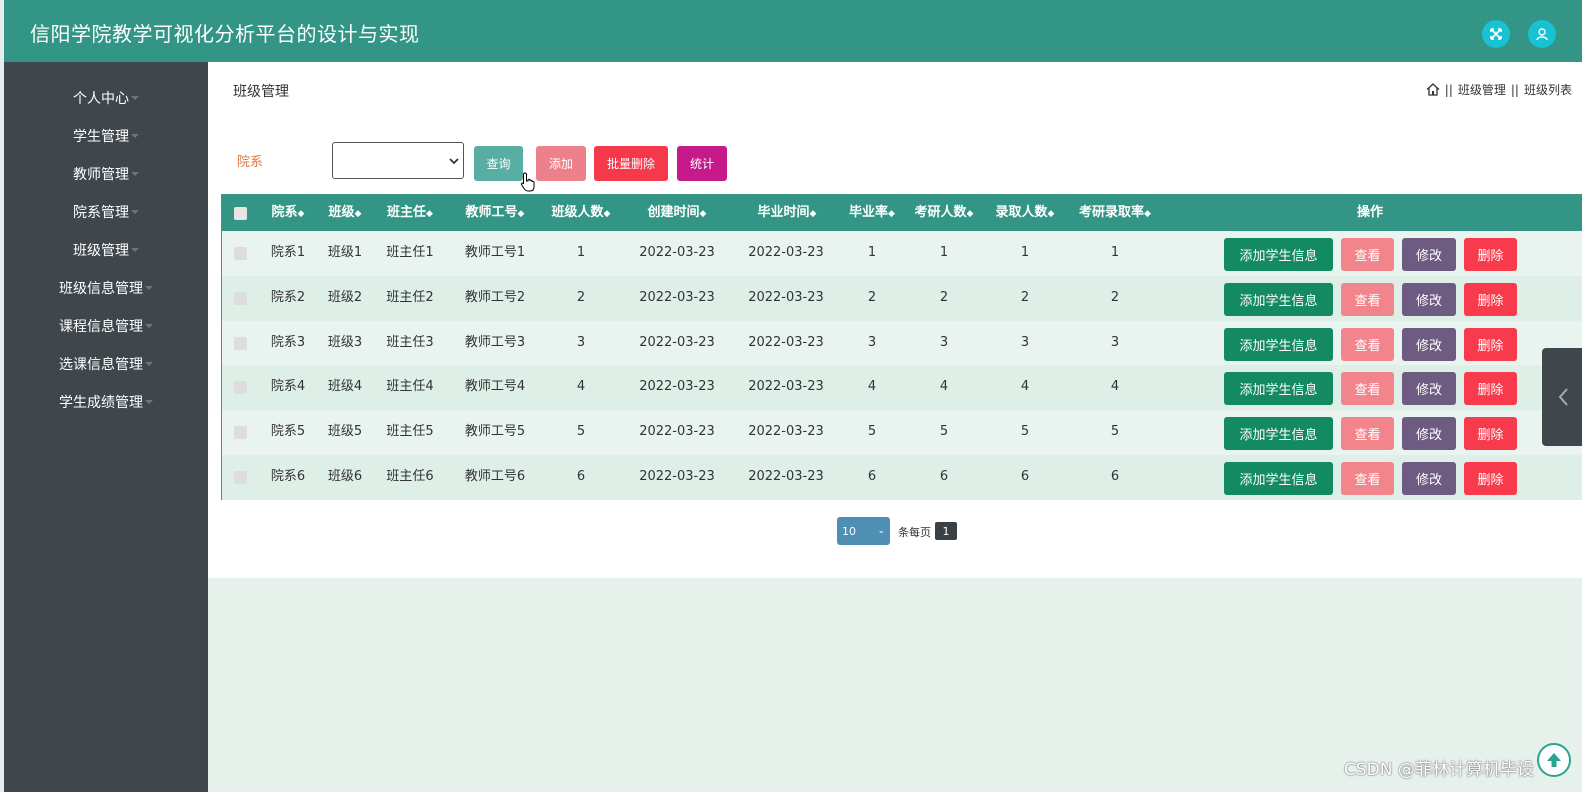 The image size is (1582, 792). I want to click on cell-teacher-id: 教师工号4, so click(495, 387).